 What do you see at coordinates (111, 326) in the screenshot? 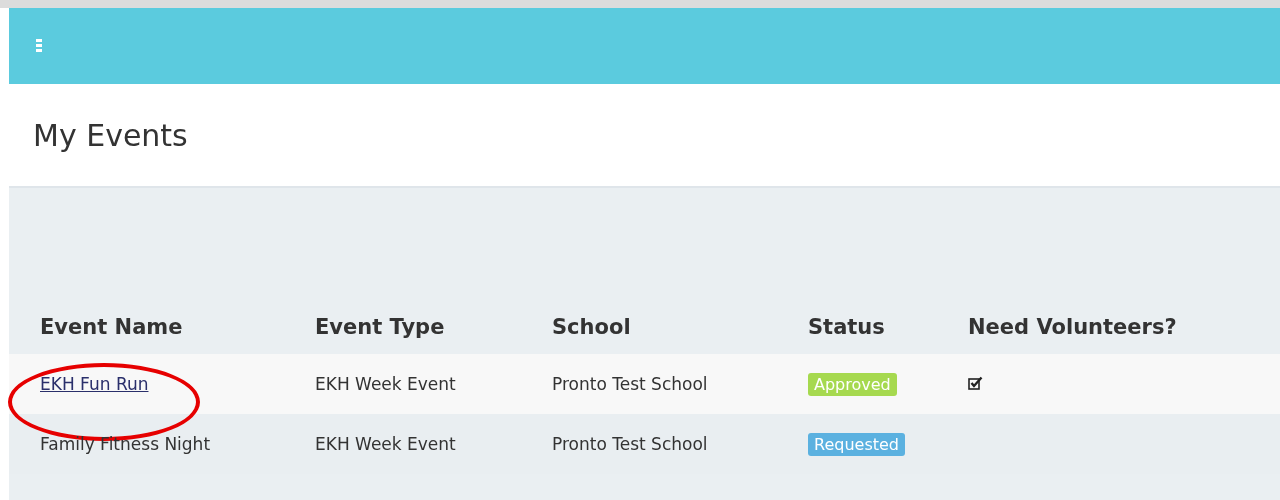
I see `column-header: Event Name` at bounding box center [111, 326].